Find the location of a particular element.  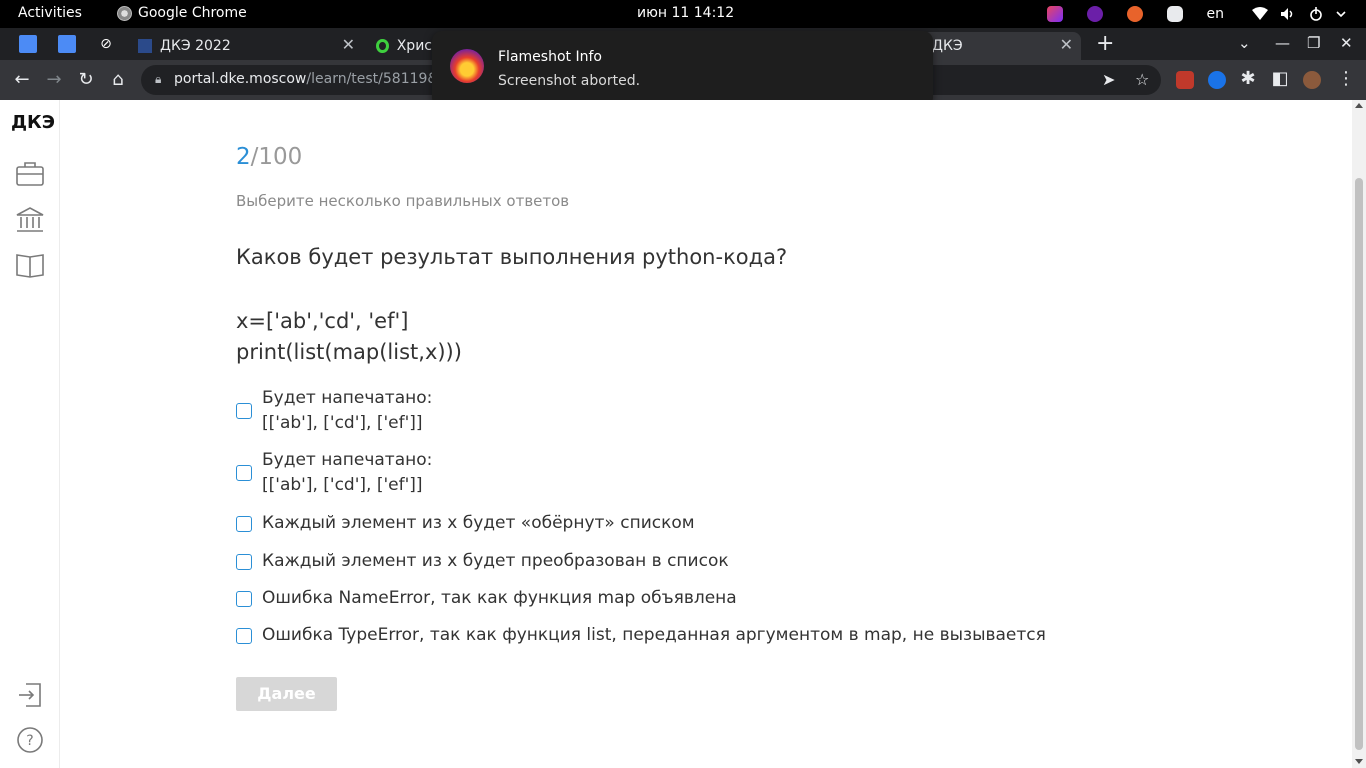

briefcase-icon is located at coordinates (30, 174).